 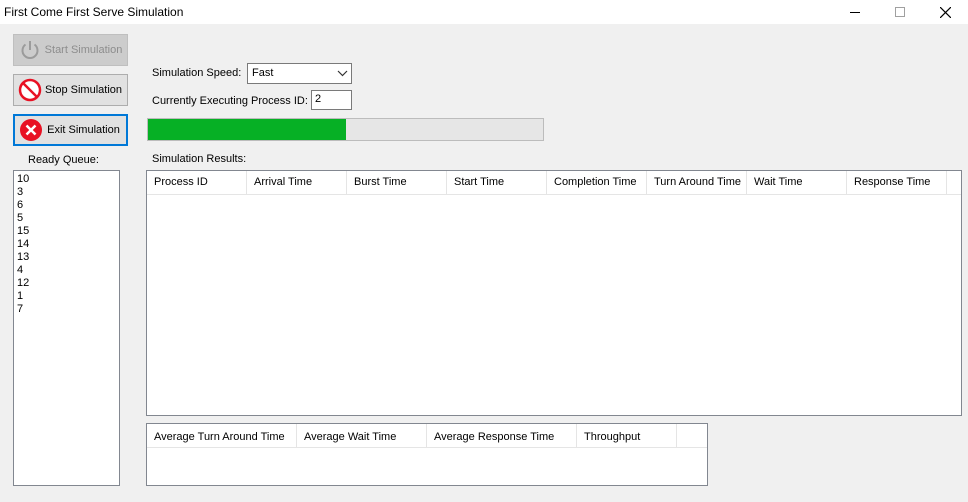 I want to click on exit-simulation-label: Exit Simulation, so click(x=83, y=130).